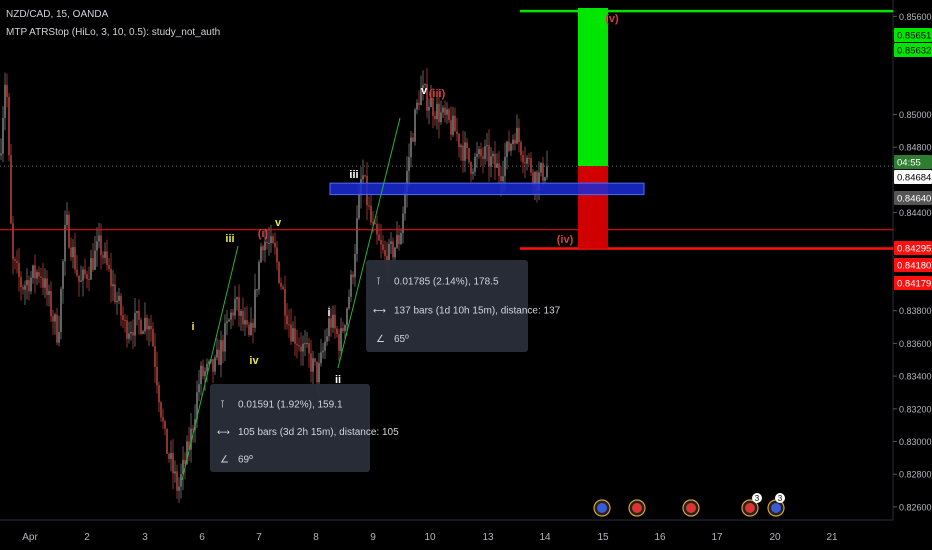 The height and width of the screenshot is (550, 932). Describe the element at coordinates (259, 537) in the screenshot. I see `x-tick-label: 7` at that location.